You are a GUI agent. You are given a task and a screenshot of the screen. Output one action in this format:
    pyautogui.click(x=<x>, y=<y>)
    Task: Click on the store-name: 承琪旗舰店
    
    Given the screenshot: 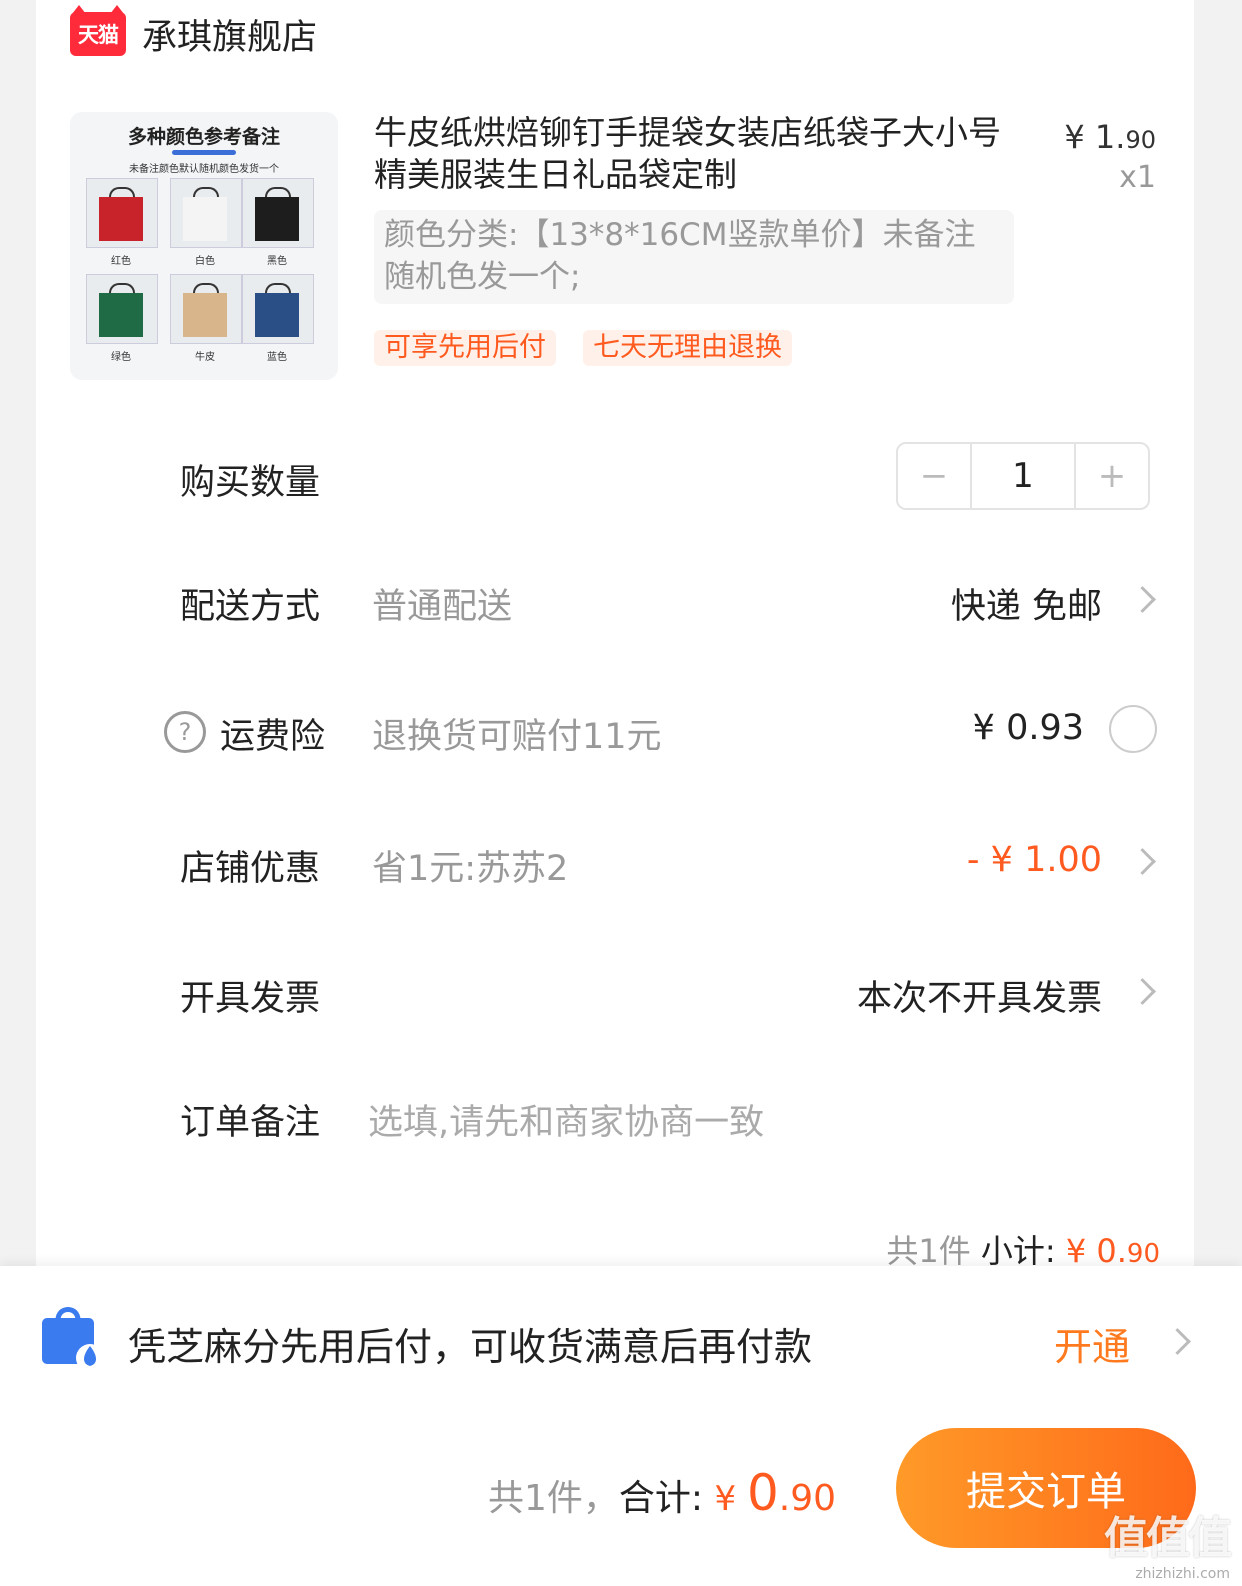 What is the action you would take?
    pyautogui.click(x=229, y=34)
    